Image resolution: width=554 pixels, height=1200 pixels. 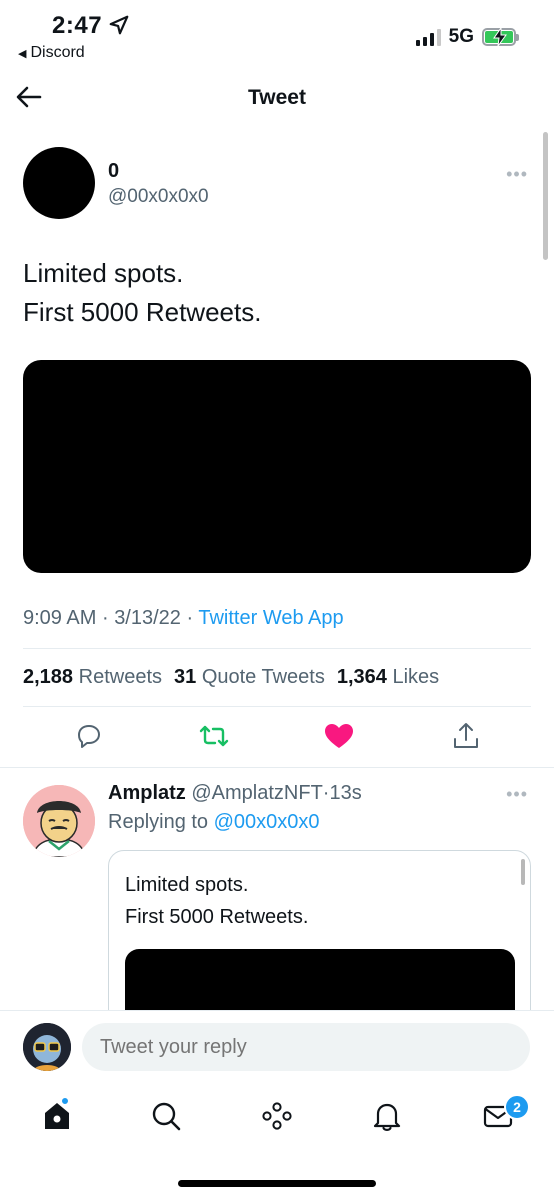 I want to click on home-icon, so click(x=57, y=1116).